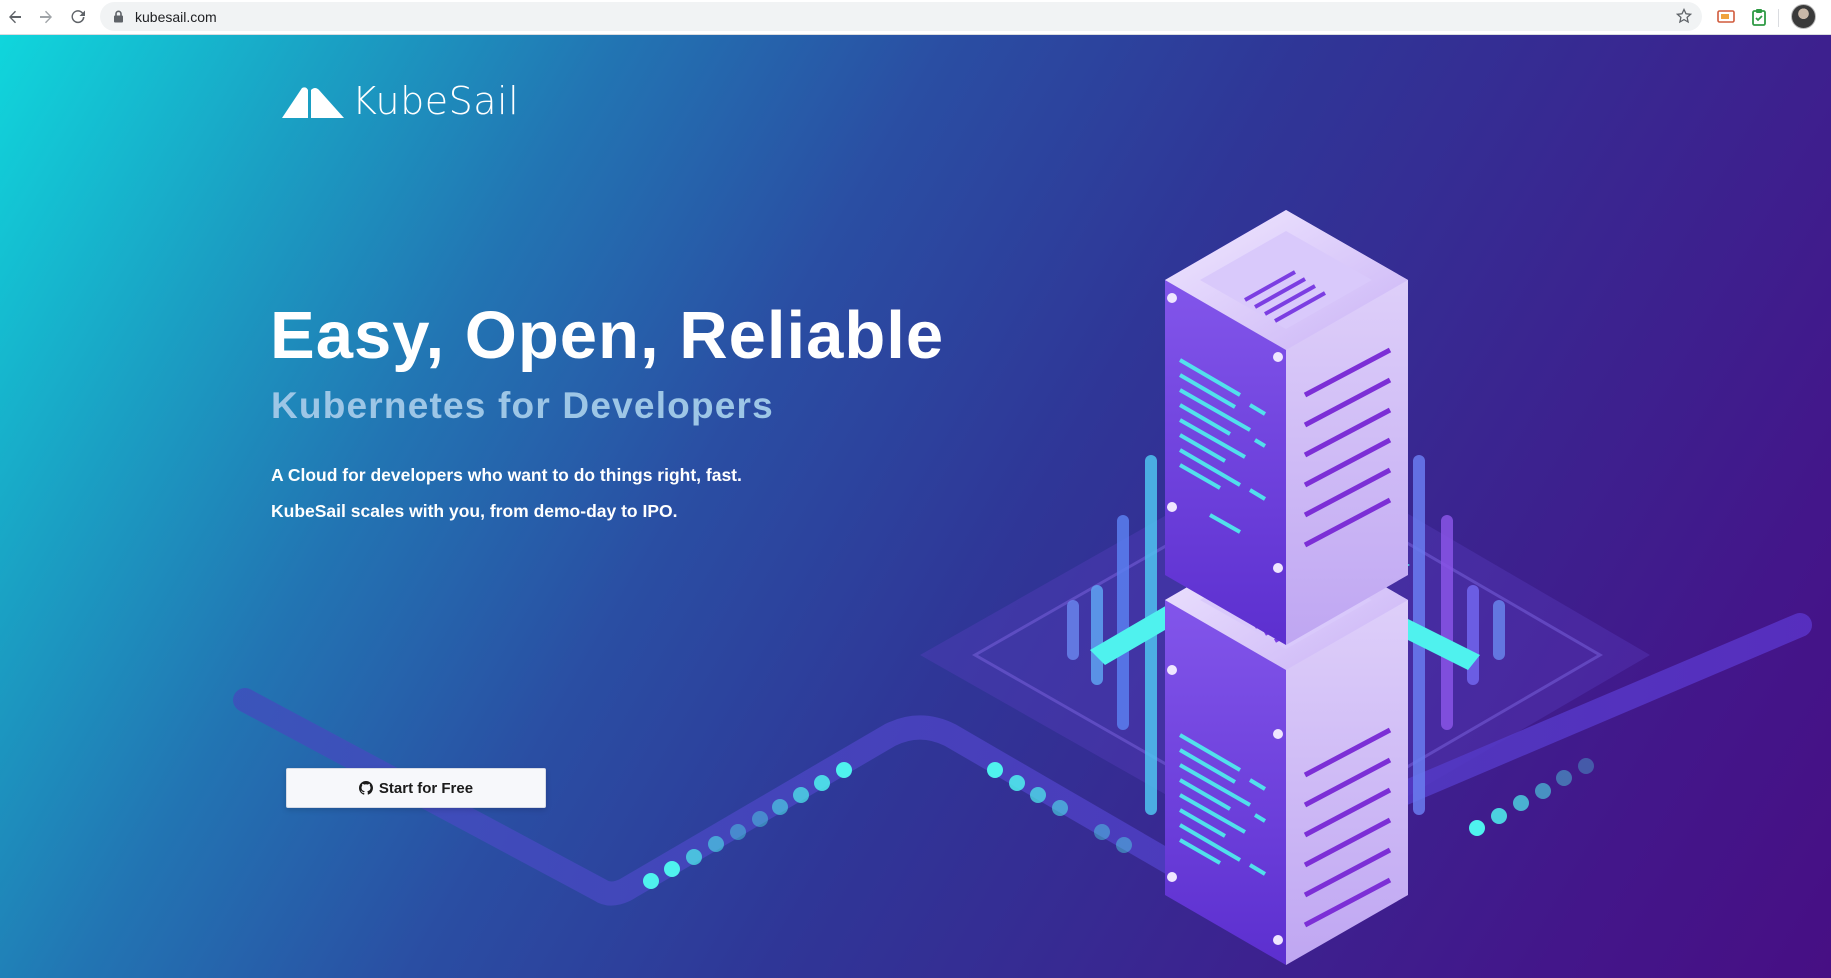 The image size is (1831, 978). I want to click on url-text: kubesail.com, so click(176, 17).